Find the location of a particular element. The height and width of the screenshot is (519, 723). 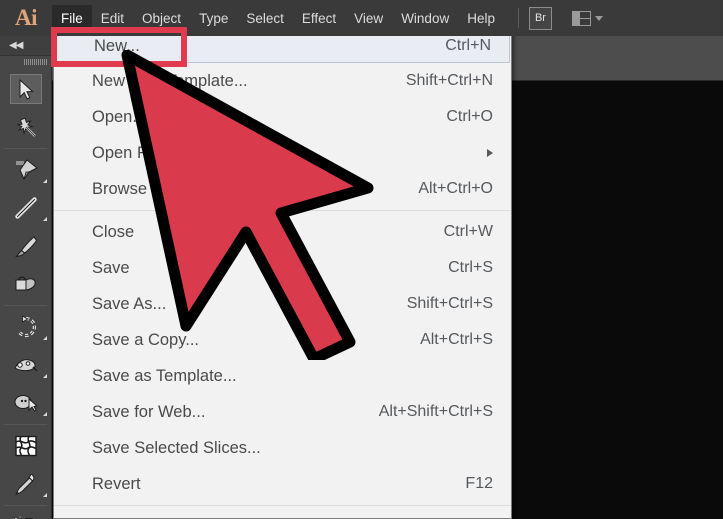

menu-item-shortcut: Shift+Ctrl+S is located at coordinates (449, 303).